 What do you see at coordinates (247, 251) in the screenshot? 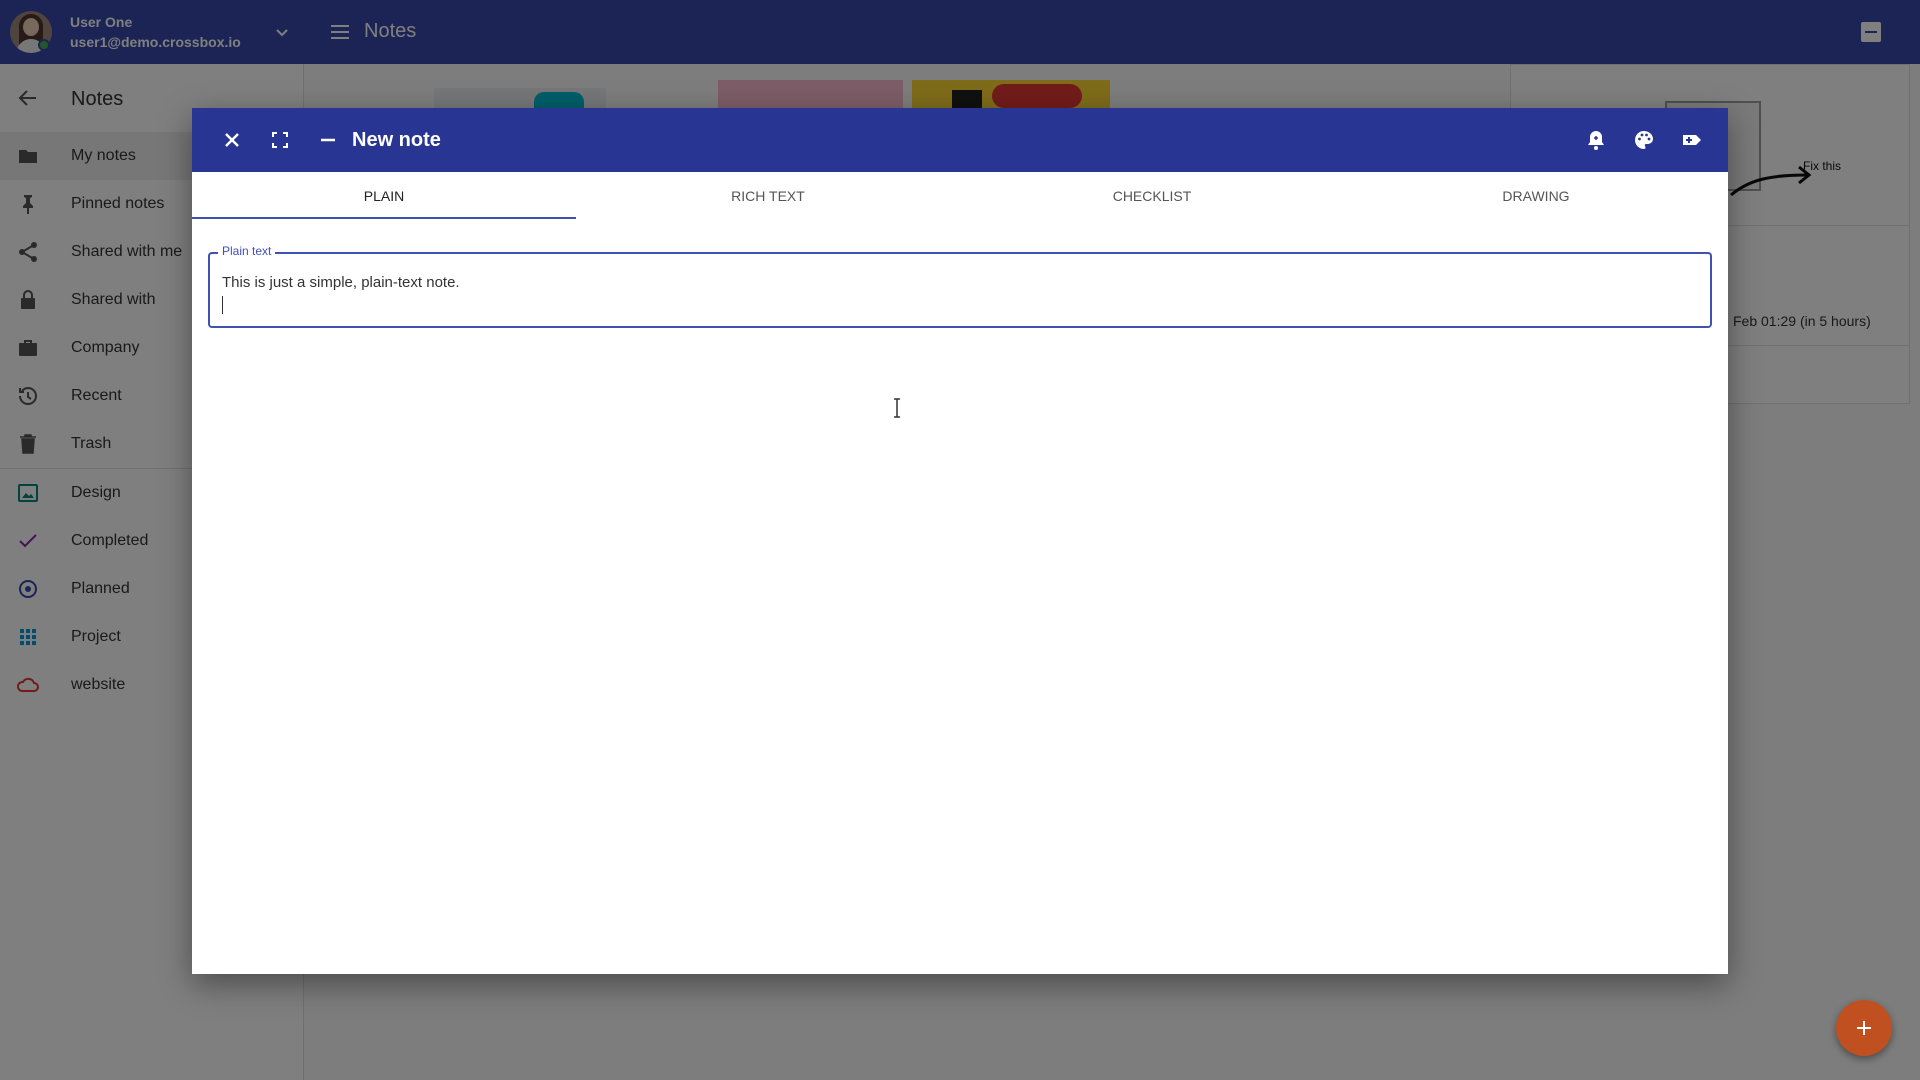
I see `field-label: Plain text` at bounding box center [247, 251].